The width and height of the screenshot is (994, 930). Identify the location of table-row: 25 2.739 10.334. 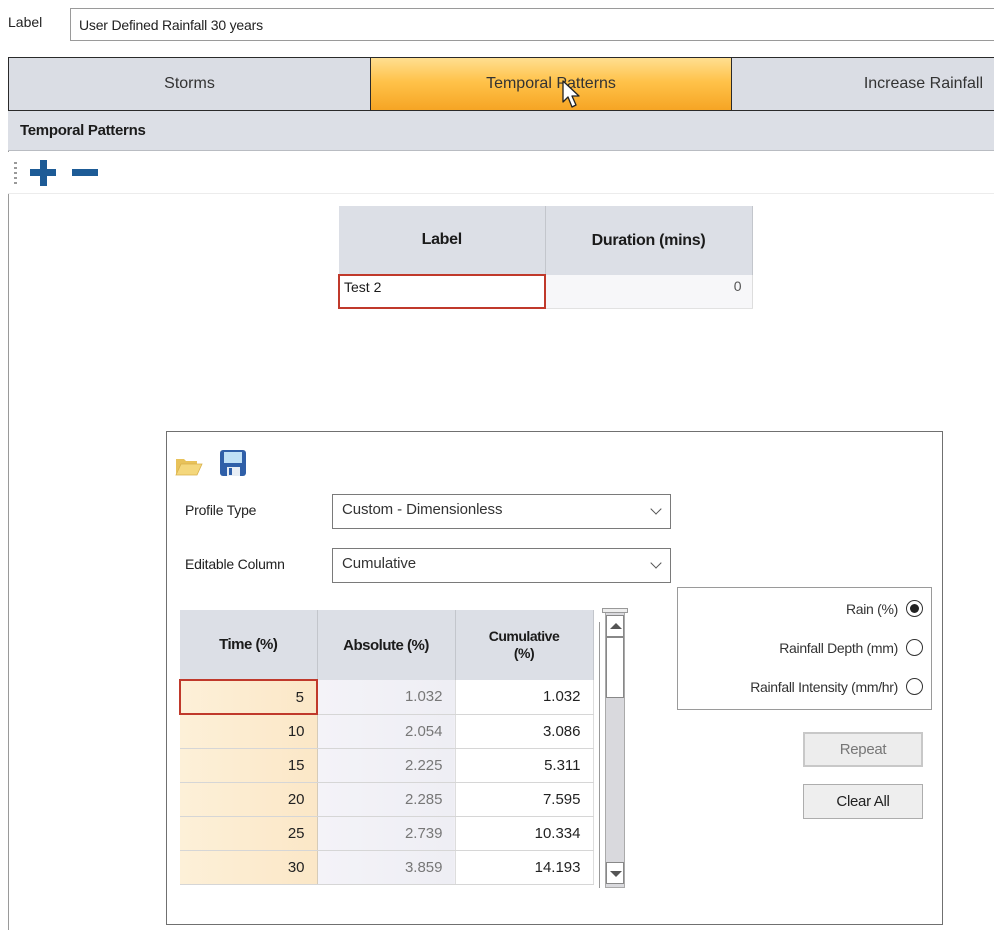
(387, 833).